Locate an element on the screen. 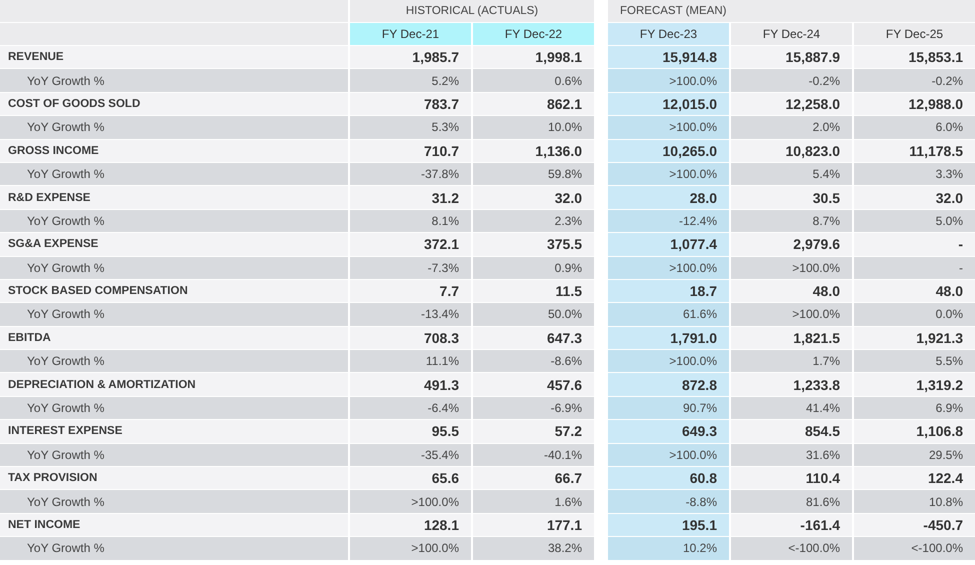  table-cell: 57.2 is located at coordinates (533, 431).